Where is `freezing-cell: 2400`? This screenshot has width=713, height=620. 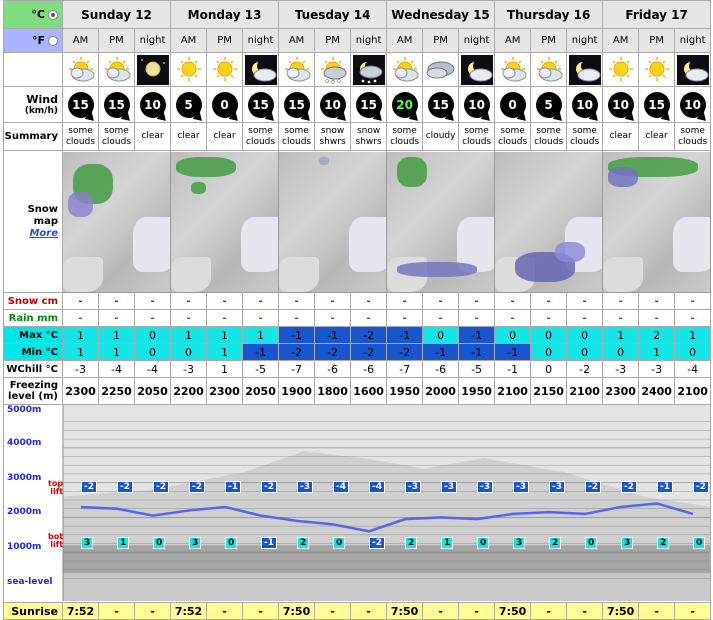
freezing-cell: 2400 is located at coordinates (657, 391).